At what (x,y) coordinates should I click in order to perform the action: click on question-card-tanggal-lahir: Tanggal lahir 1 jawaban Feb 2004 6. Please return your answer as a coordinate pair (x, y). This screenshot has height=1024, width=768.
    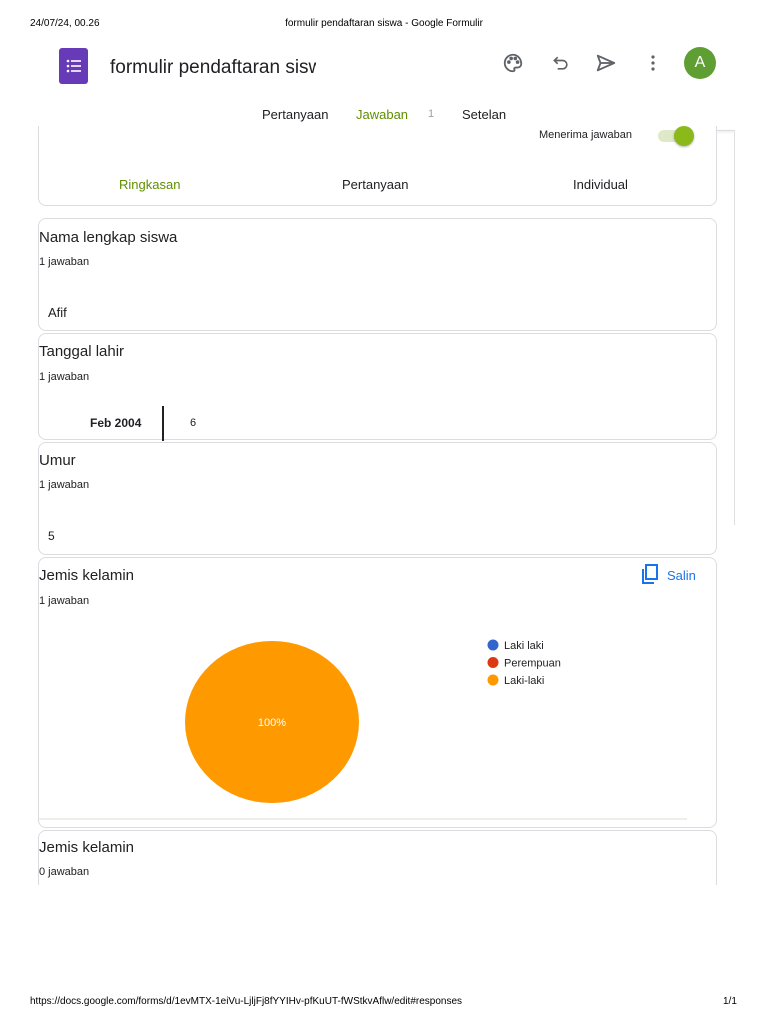
    Looking at the image, I should click on (377, 387).